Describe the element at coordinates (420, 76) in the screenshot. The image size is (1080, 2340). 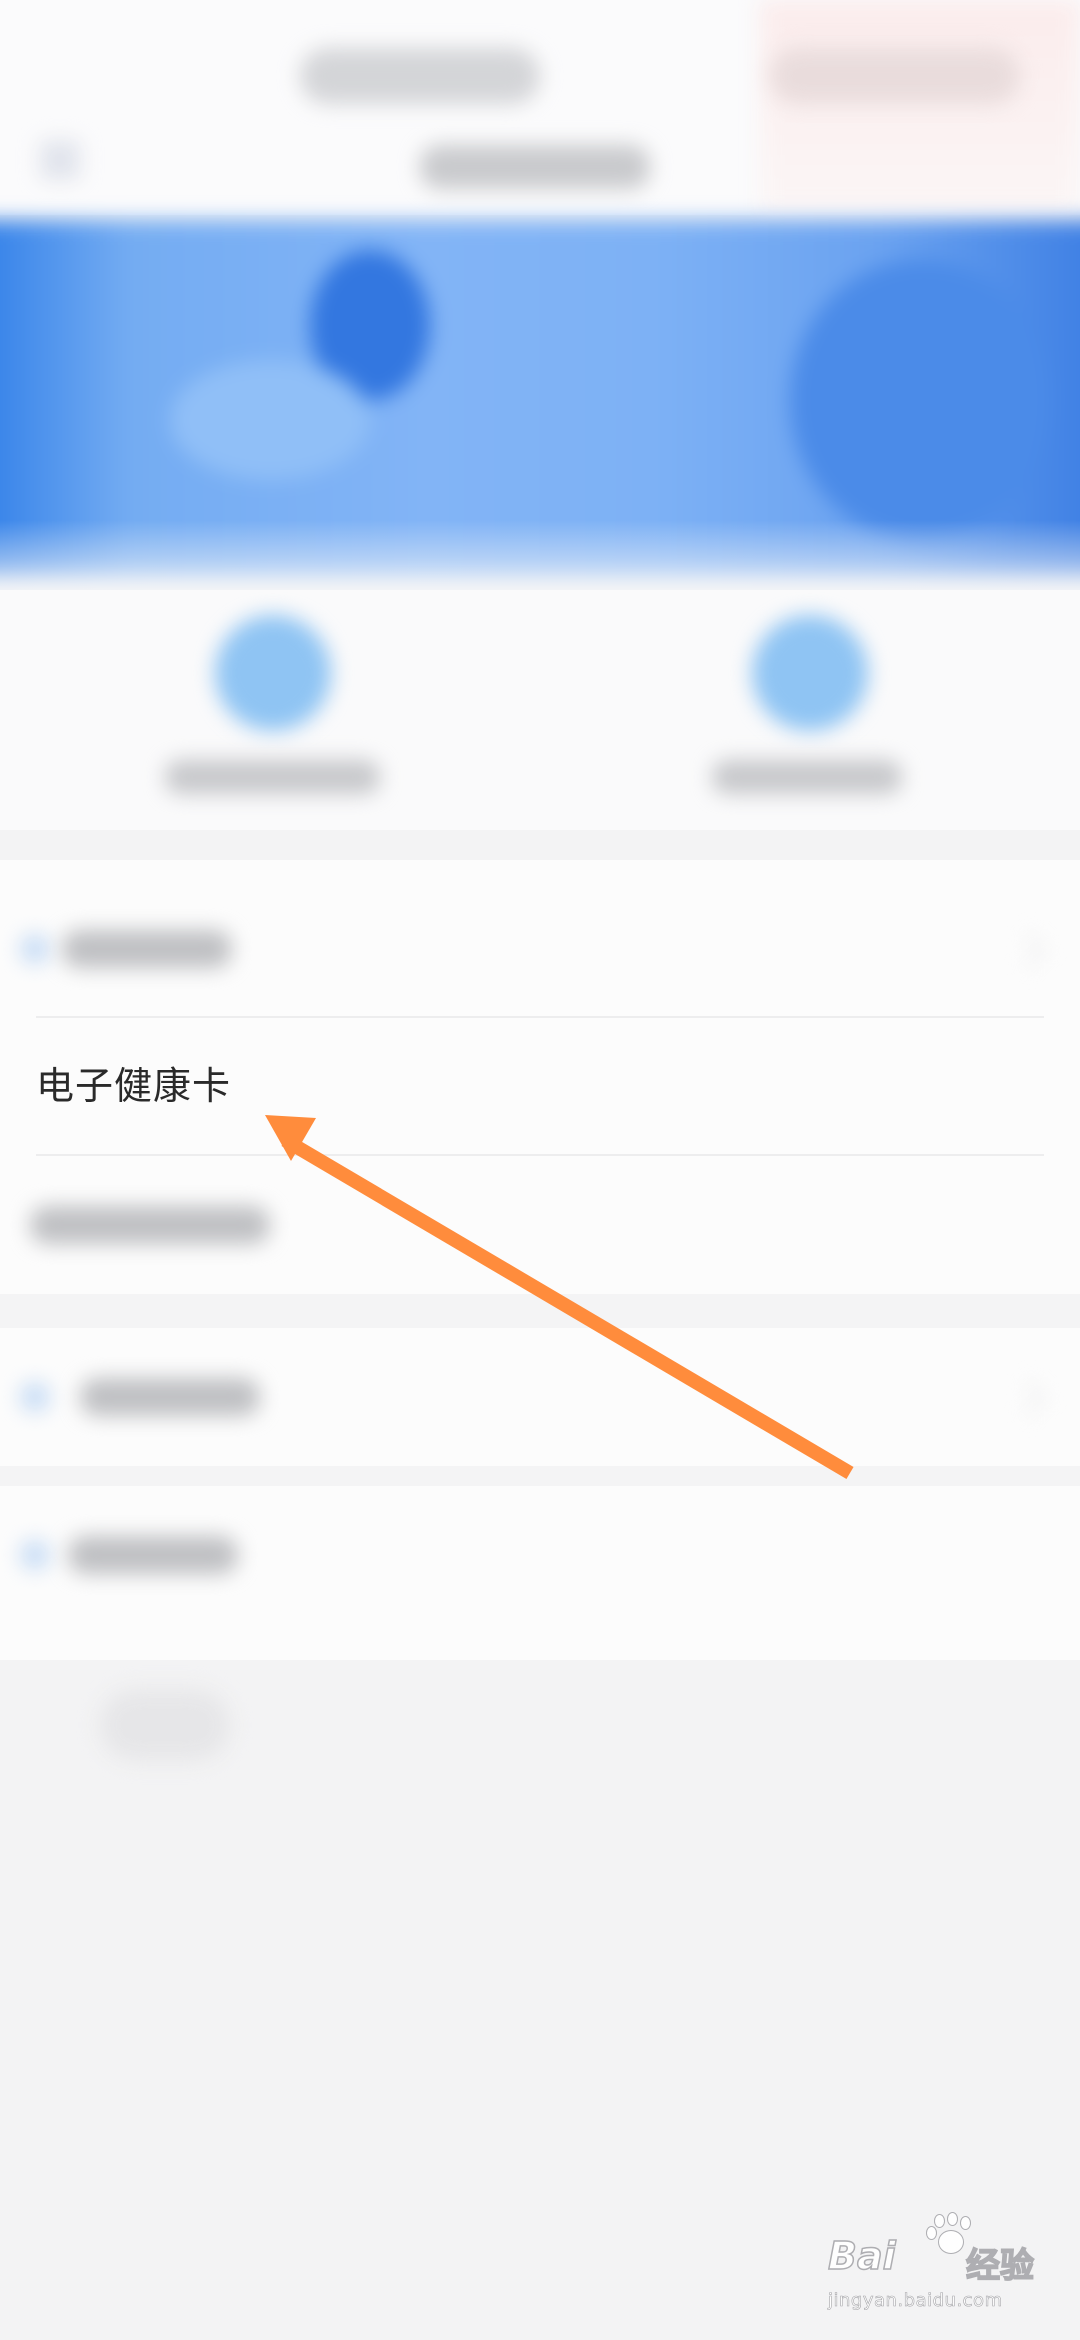
I see `top-tab-left` at that location.